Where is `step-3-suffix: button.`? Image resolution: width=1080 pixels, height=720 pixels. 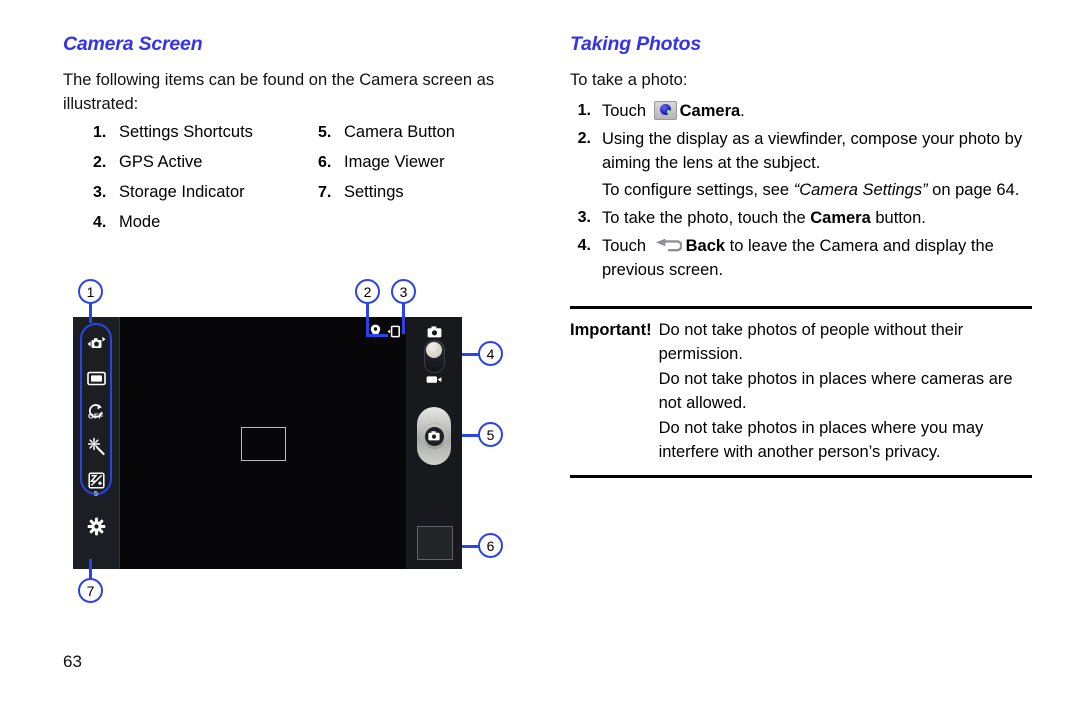 step-3-suffix: button. is located at coordinates (898, 217).